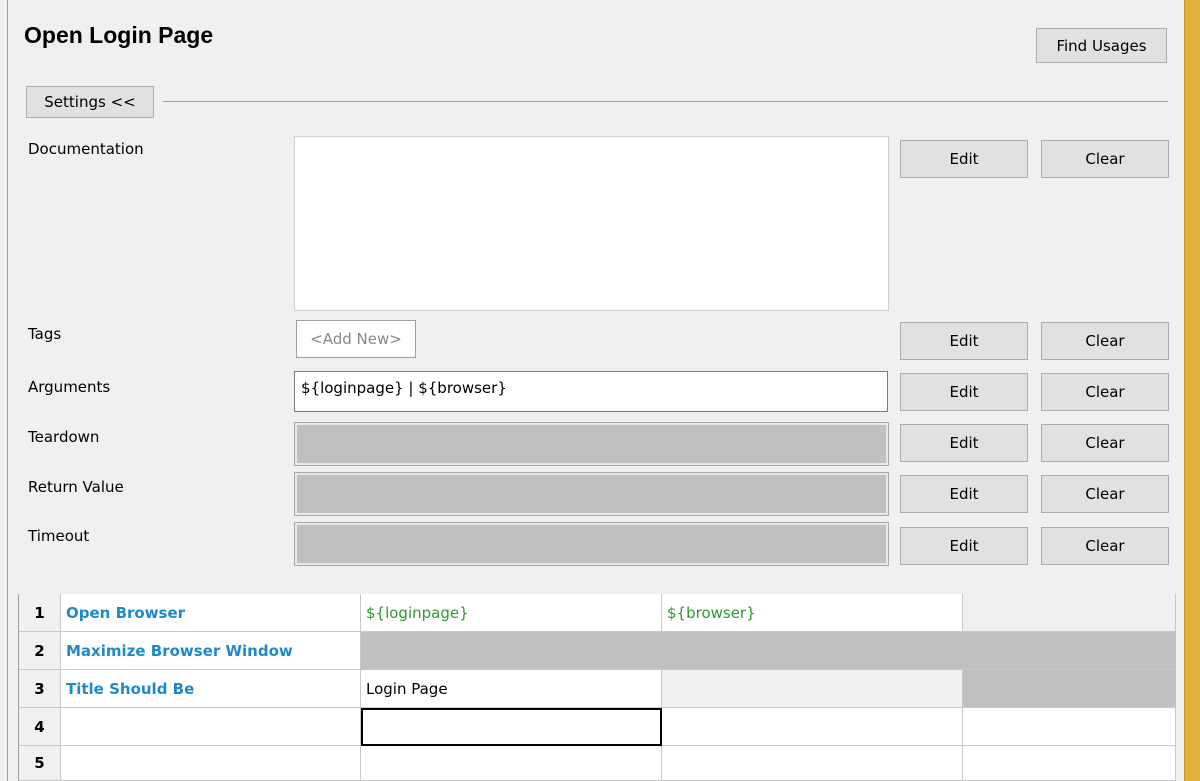 Image resolution: width=1200 pixels, height=781 pixels. I want to click on return-value-edit-button: Edit, so click(964, 494).